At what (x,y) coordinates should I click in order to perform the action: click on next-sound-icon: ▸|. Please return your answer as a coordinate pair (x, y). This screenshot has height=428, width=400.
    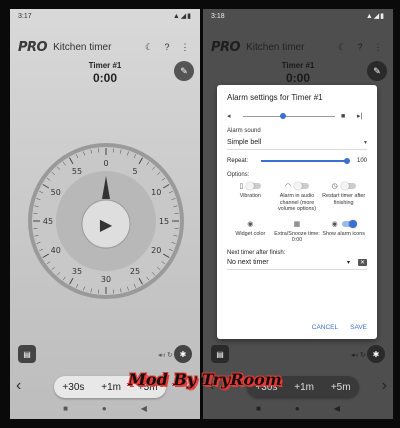
    Looking at the image, I should click on (362, 116).